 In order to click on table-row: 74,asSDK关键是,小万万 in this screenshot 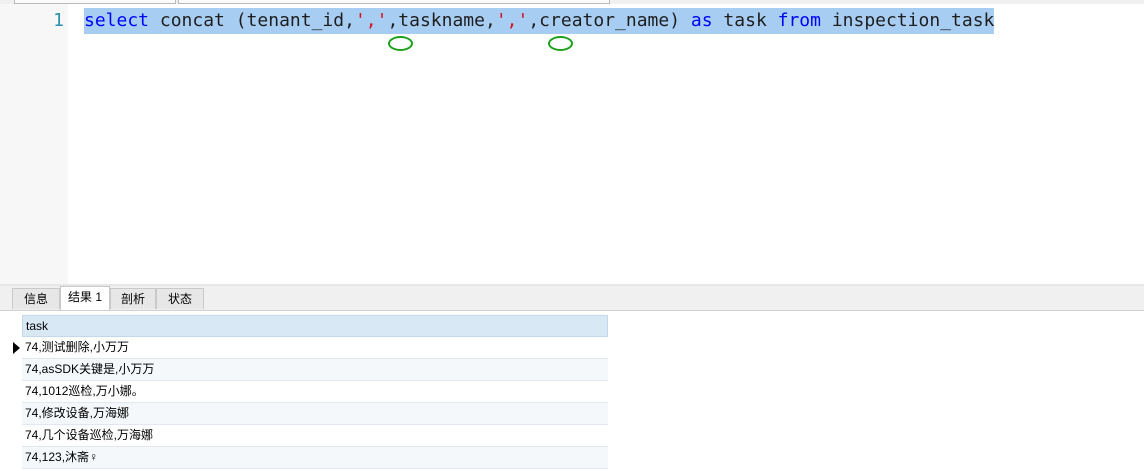, I will do `click(310, 370)`.